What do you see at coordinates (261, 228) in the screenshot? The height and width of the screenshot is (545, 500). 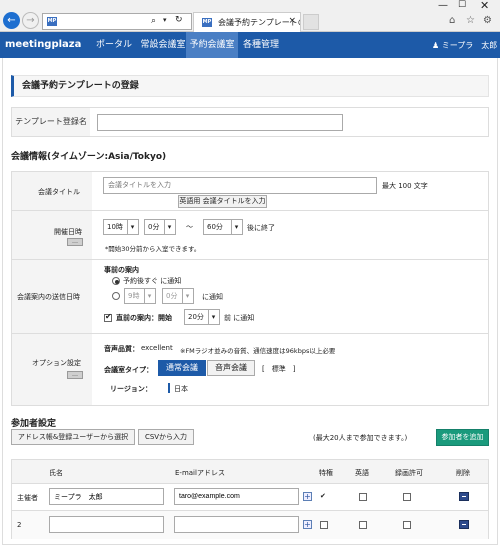 I see `end-suffix-text: 後に終了` at bounding box center [261, 228].